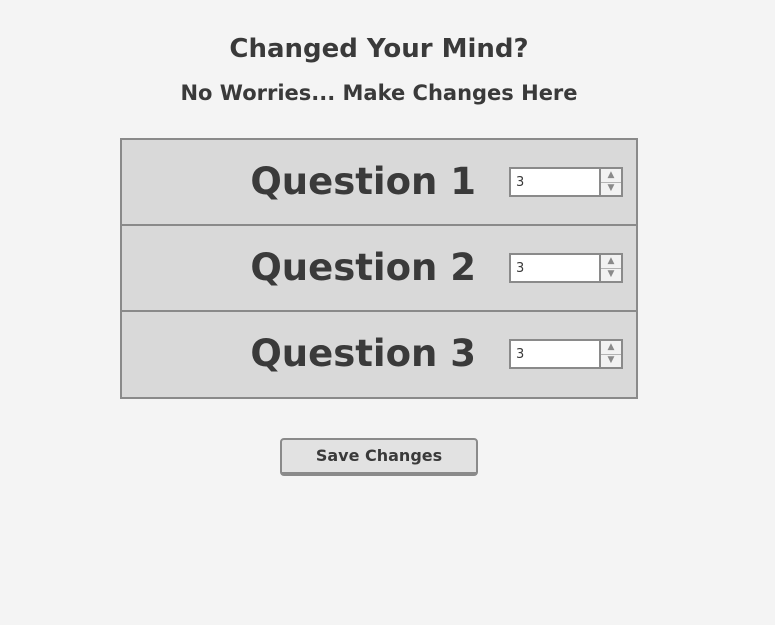 This screenshot has width=775, height=625. Describe the element at coordinates (566, 182) in the screenshot. I see `question-1-stepper: 3 ▲ ▼` at that location.